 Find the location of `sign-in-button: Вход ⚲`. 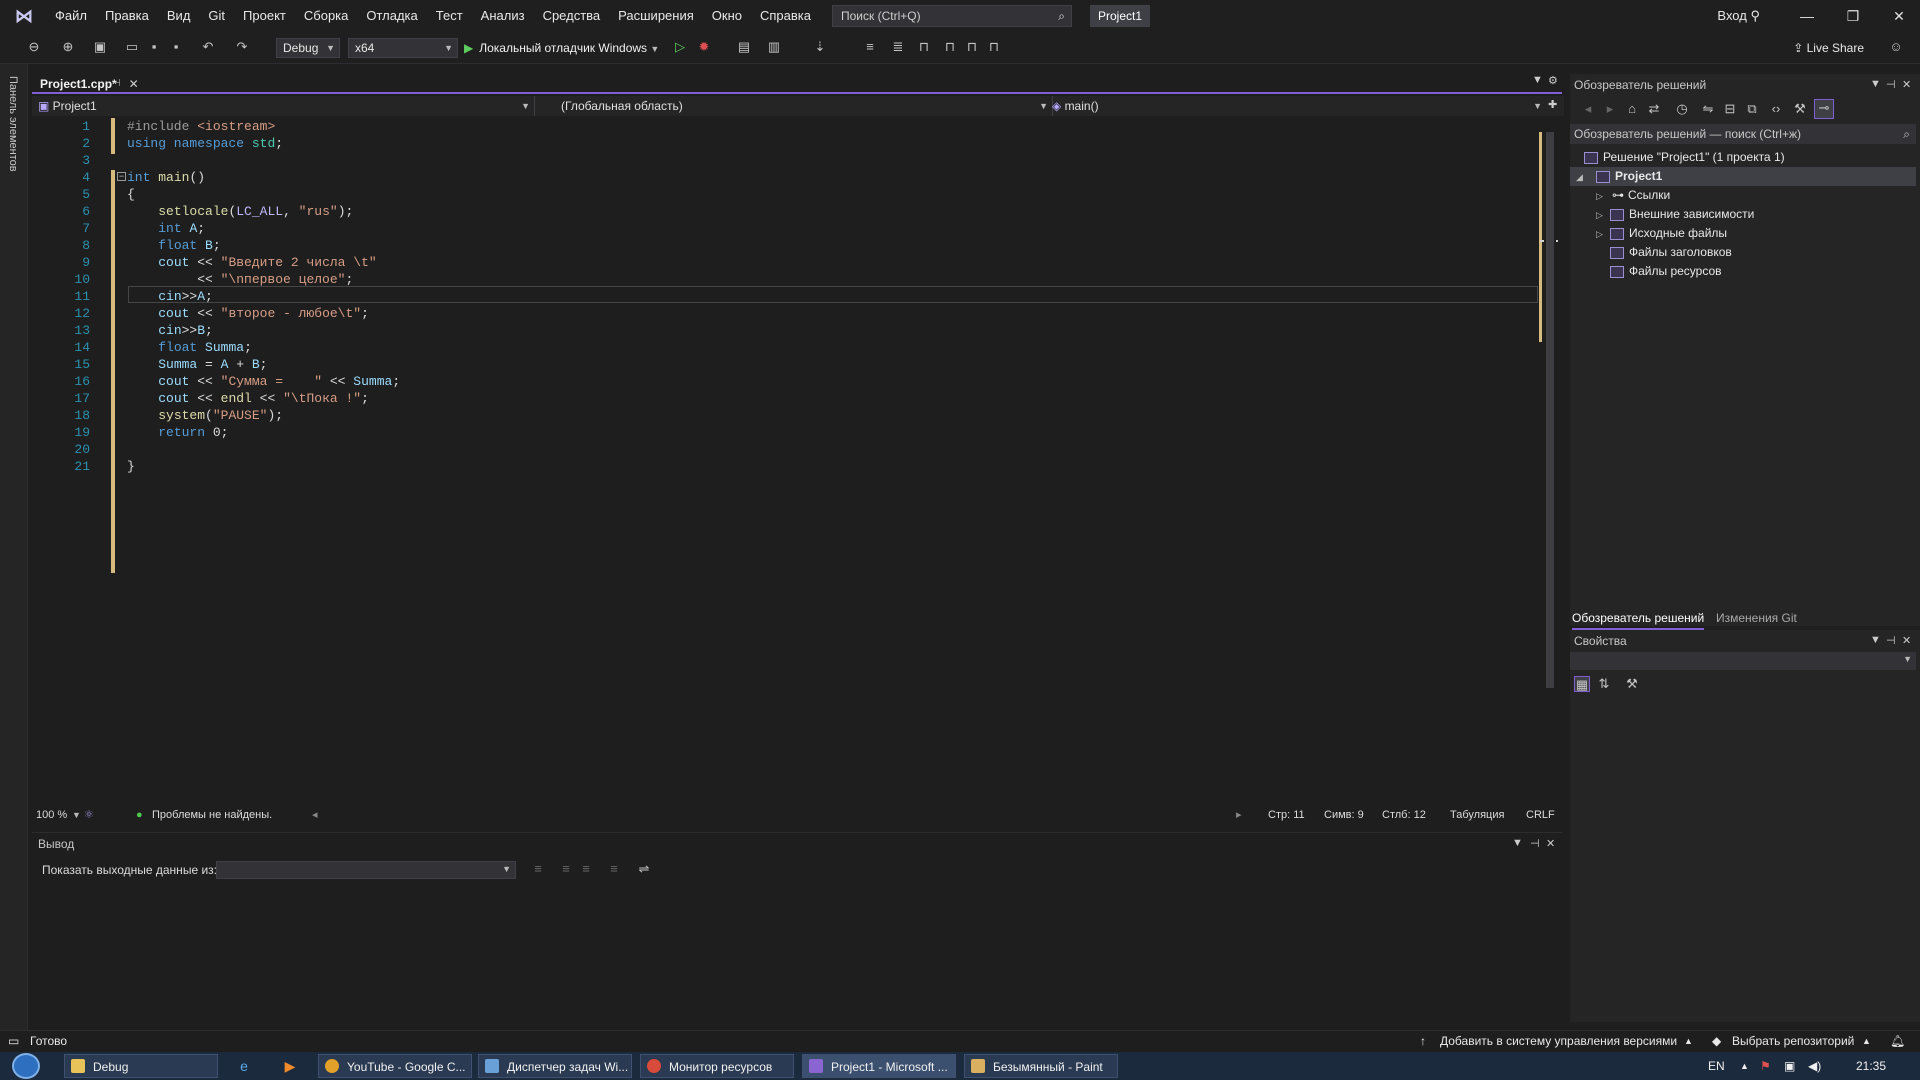

sign-in-button: Вход ⚲ is located at coordinates (1738, 16).